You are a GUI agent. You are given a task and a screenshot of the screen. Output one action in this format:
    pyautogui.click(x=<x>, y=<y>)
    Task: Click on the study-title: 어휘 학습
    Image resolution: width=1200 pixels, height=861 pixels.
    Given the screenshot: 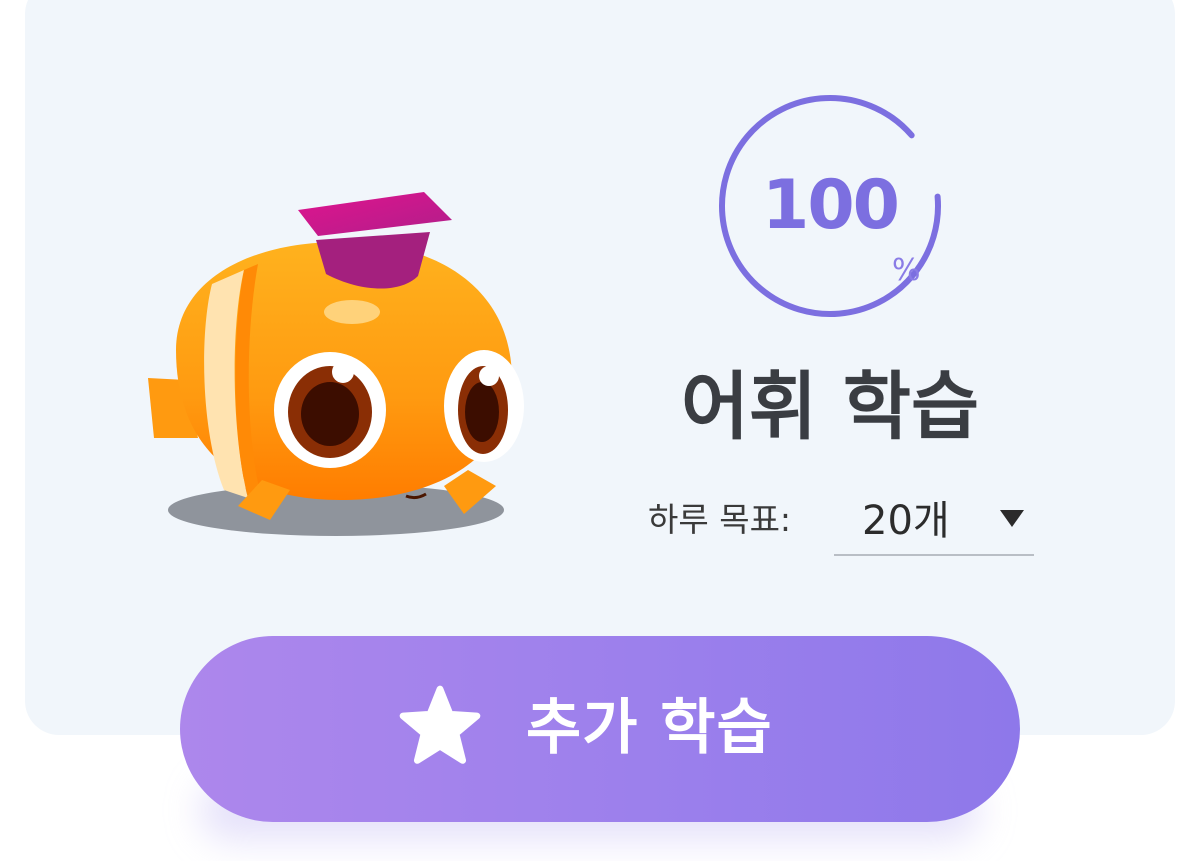 What is the action you would take?
    pyautogui.click(x=830, y=407)
    